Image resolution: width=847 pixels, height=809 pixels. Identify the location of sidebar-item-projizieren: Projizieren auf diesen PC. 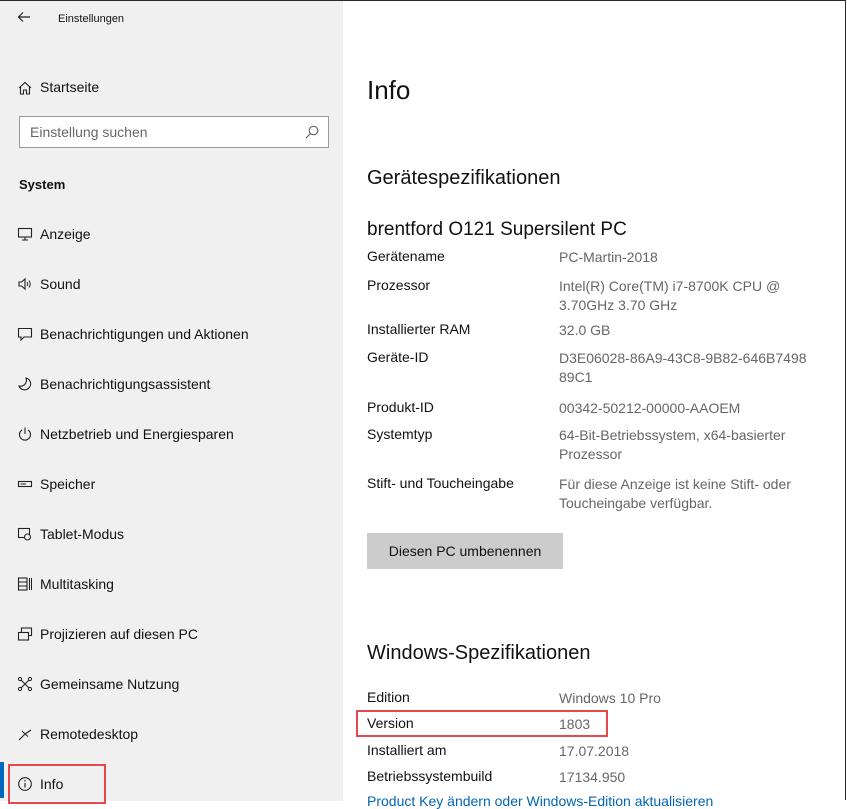
(171, 634).